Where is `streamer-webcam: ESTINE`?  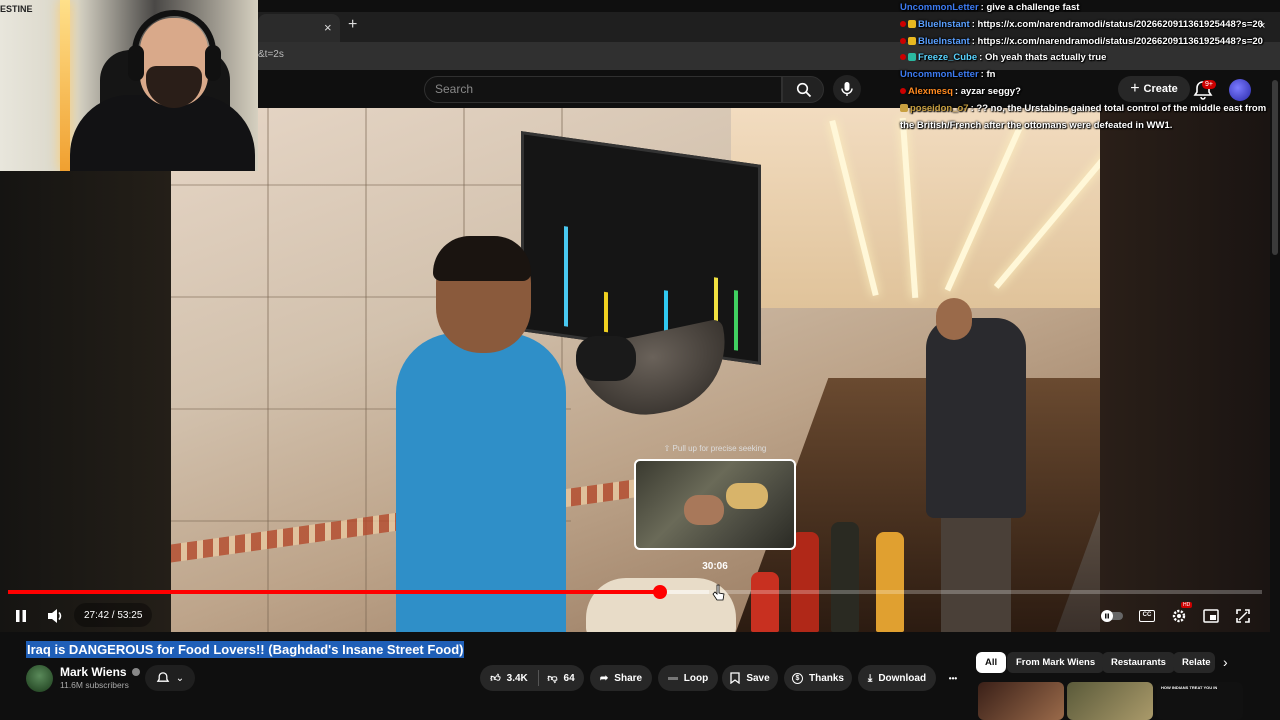 streamer-webcam: ESTINE is located at coordinates (129, 85).